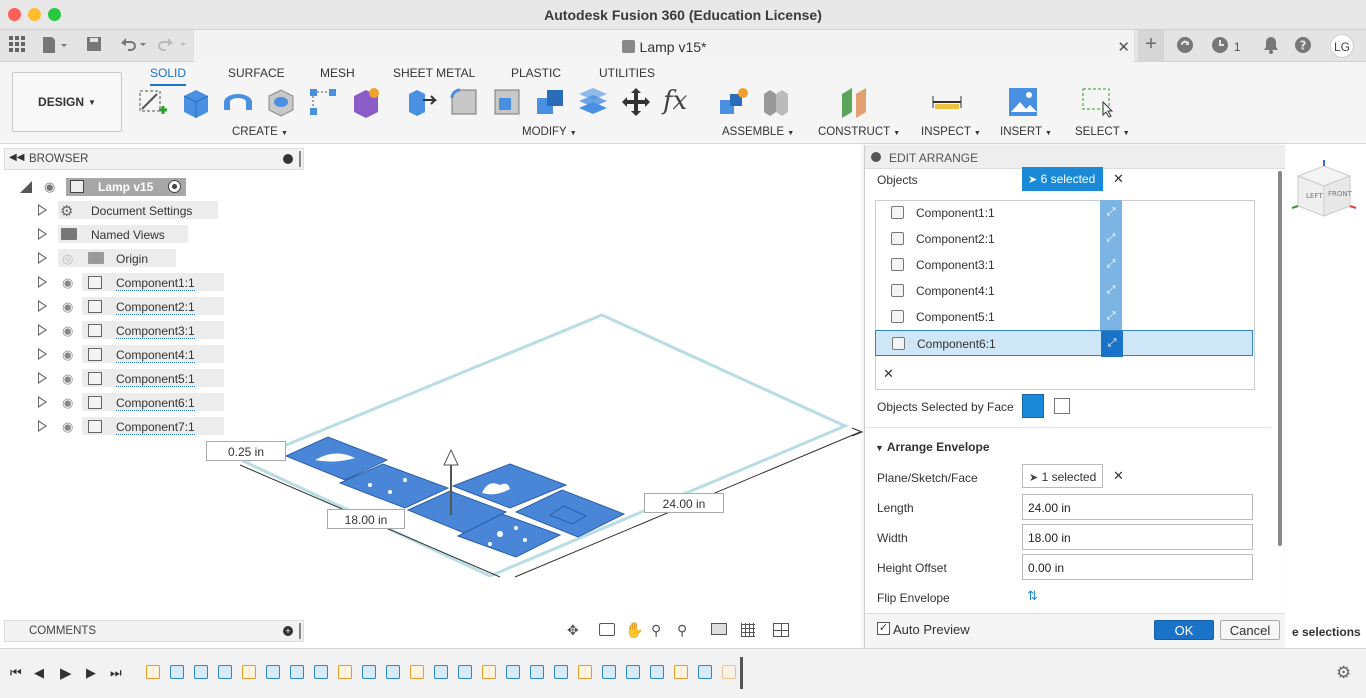 Image resolution: width=1366 pixels, height=698 pixels. I want to click on by-face-off-button, so click(1062, 406).